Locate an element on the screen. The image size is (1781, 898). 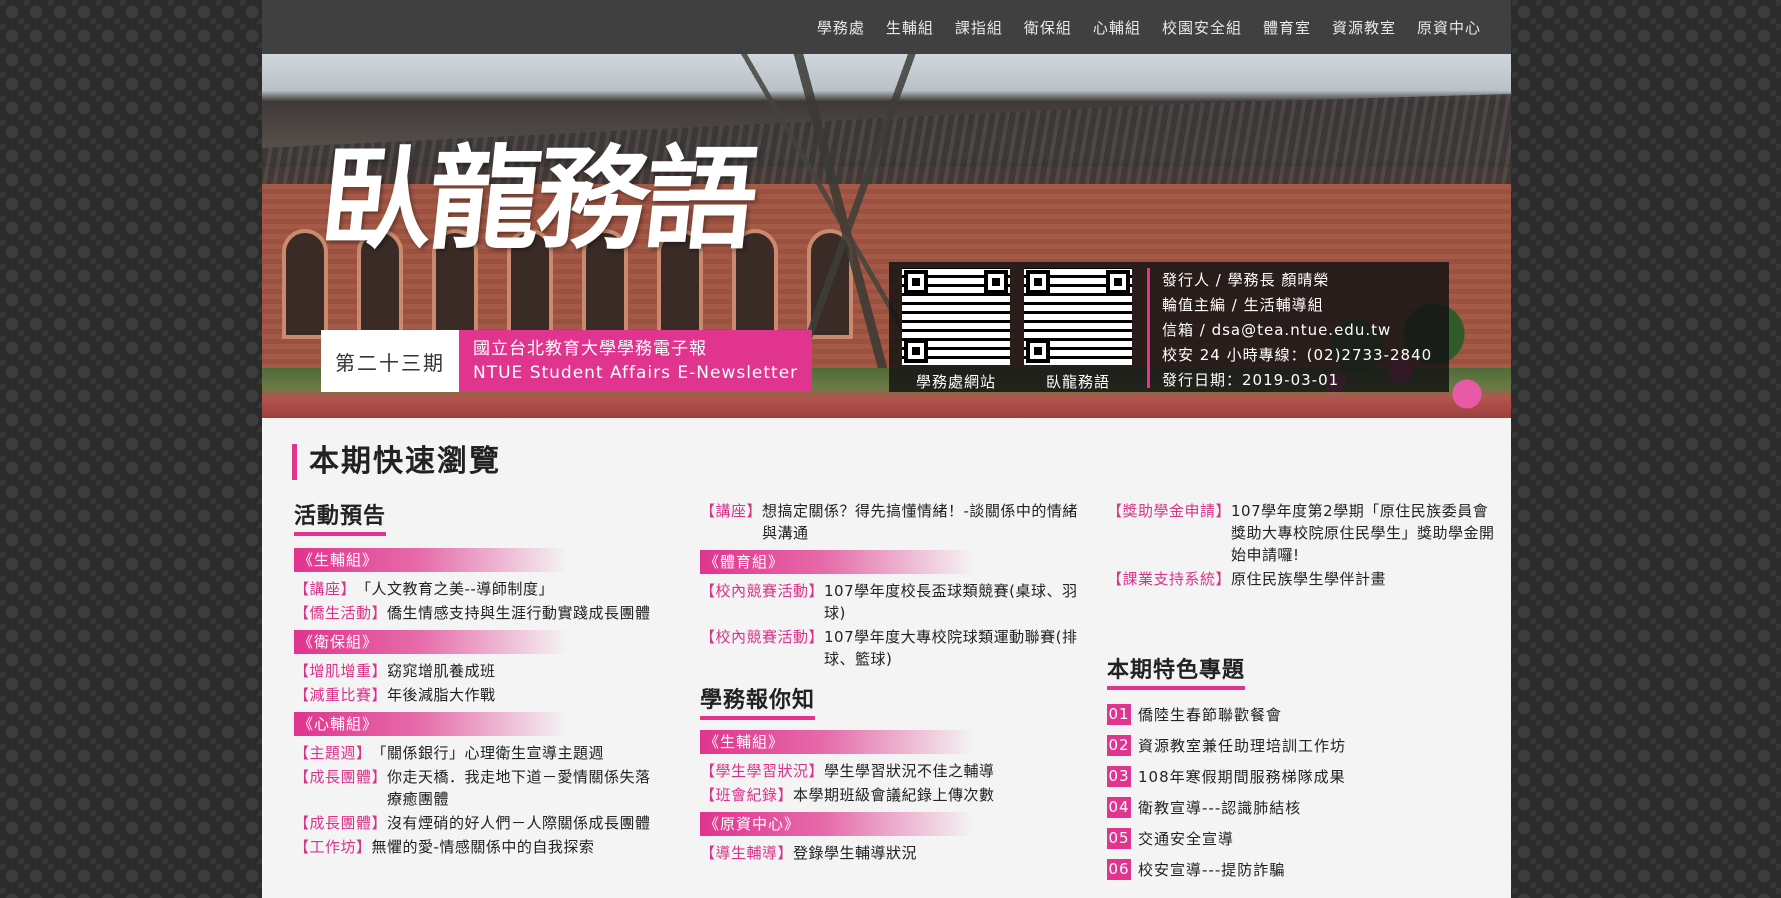
list-item: 【減重比賽】 年後減脂大作戰 is located at coordinates (474, 695).